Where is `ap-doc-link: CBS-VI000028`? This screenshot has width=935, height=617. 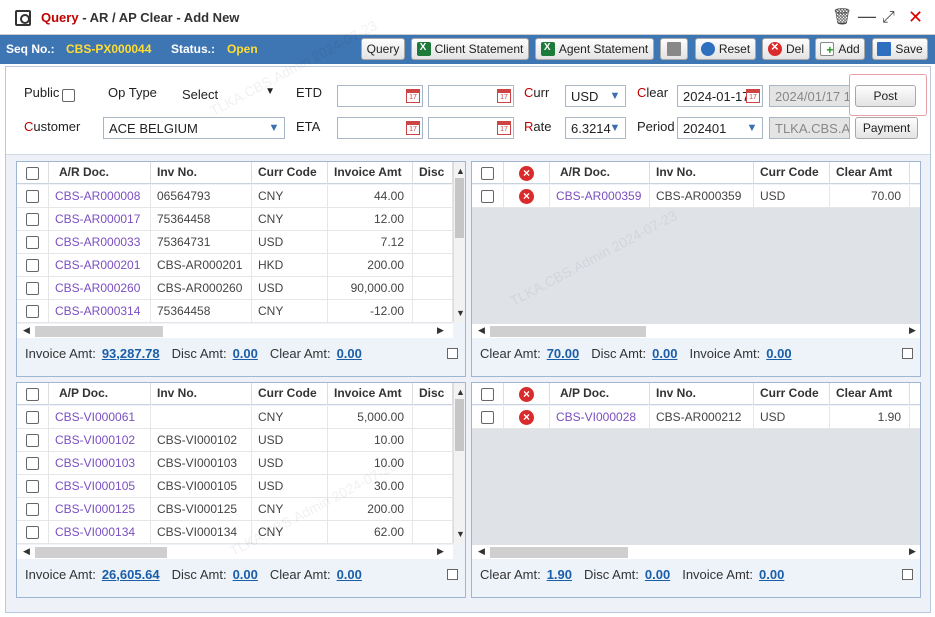 ap-doc-link: CBS-VI000028 is located at coordinates (600, 417).